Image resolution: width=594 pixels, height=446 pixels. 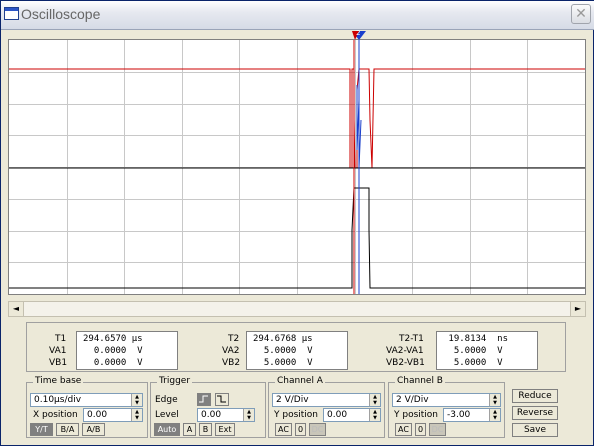 What do you see at coordinates (58, 363) in the screenshot?
I see `readout-label-vb1: VB1` at bounding box center [58, 363].